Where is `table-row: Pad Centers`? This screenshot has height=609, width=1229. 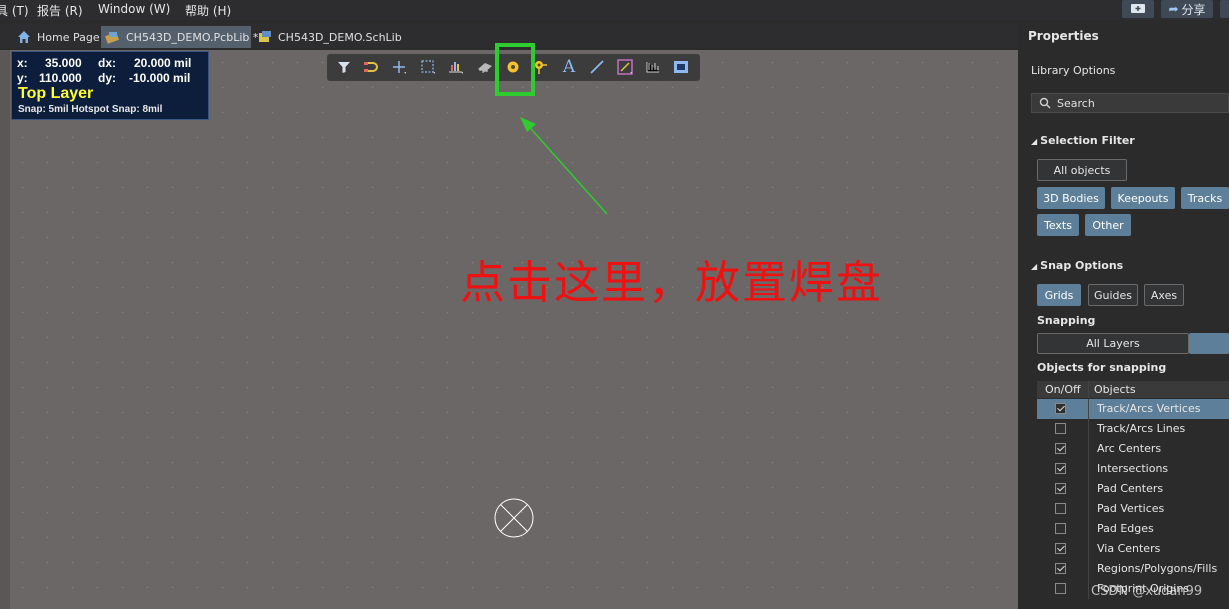
table-row: Pad Centers is located at coordinates (1133, 489).